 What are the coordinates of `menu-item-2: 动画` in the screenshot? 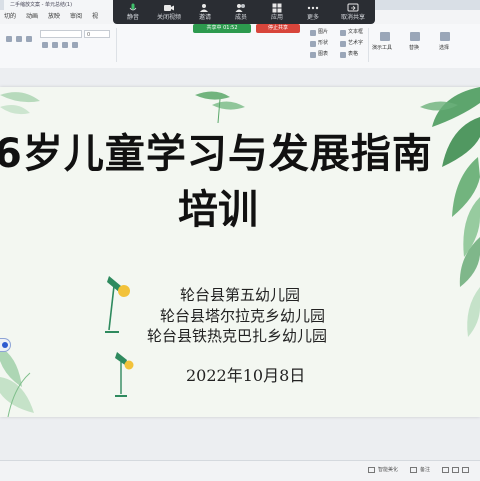 It's located at (32, 17).